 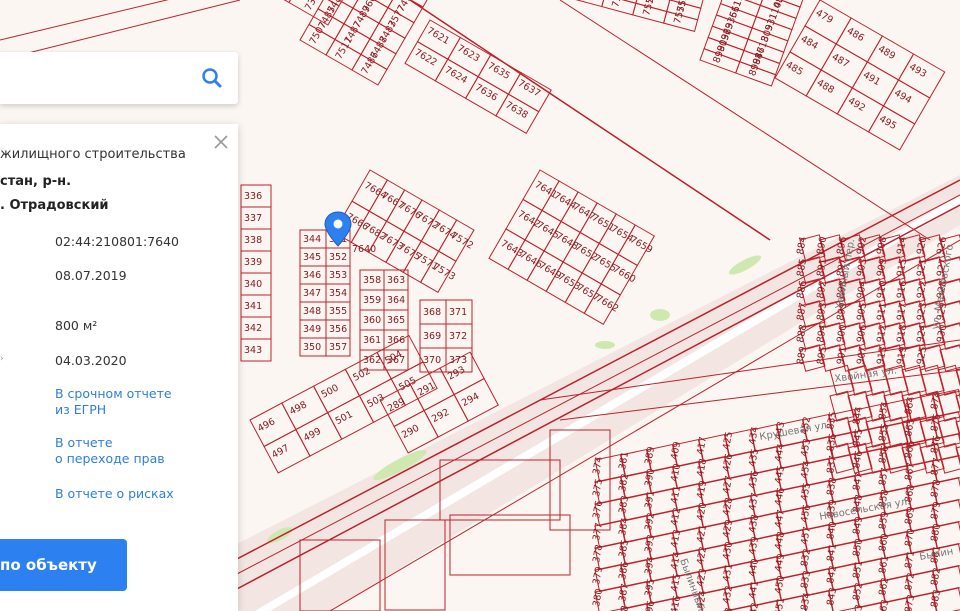 What do you see at coordinates (312, 239) in the screenshot?
I see `parcel-number-label: 344` at bounding box center [312, 239].